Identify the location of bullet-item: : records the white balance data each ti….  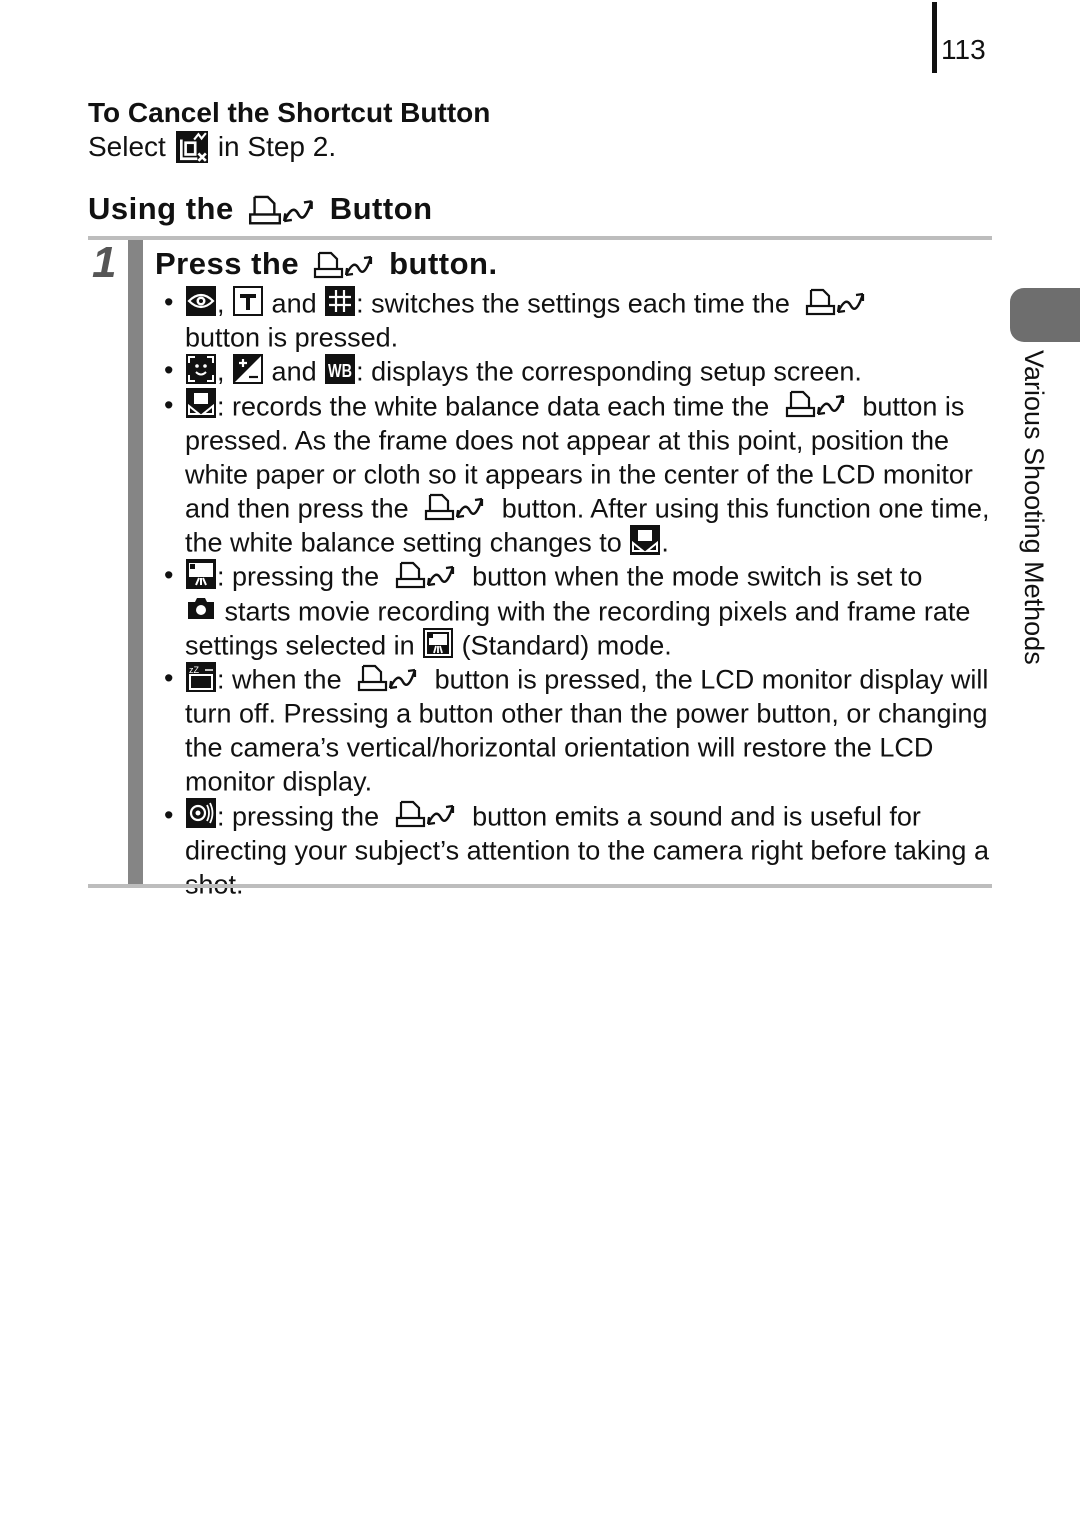
(575, 474).